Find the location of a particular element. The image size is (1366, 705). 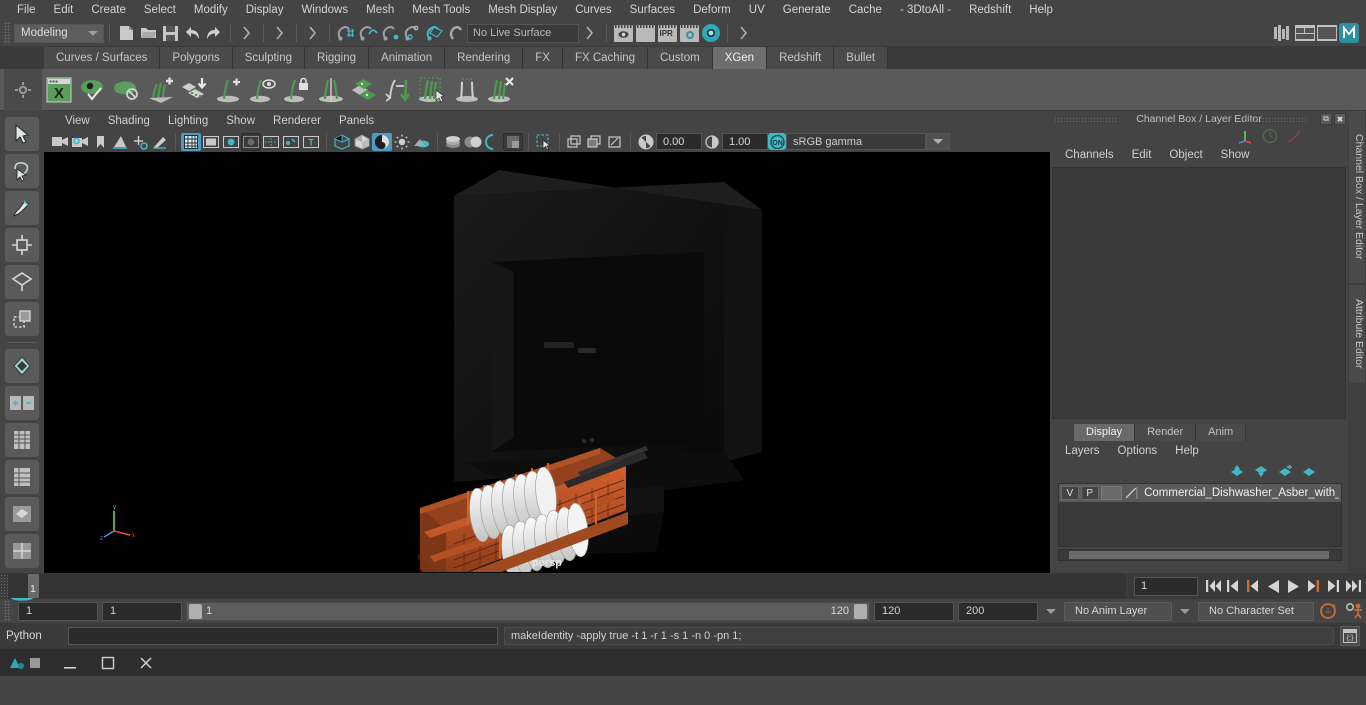

xgen-guide-visibility-icon is located at coordinates (263, 90).